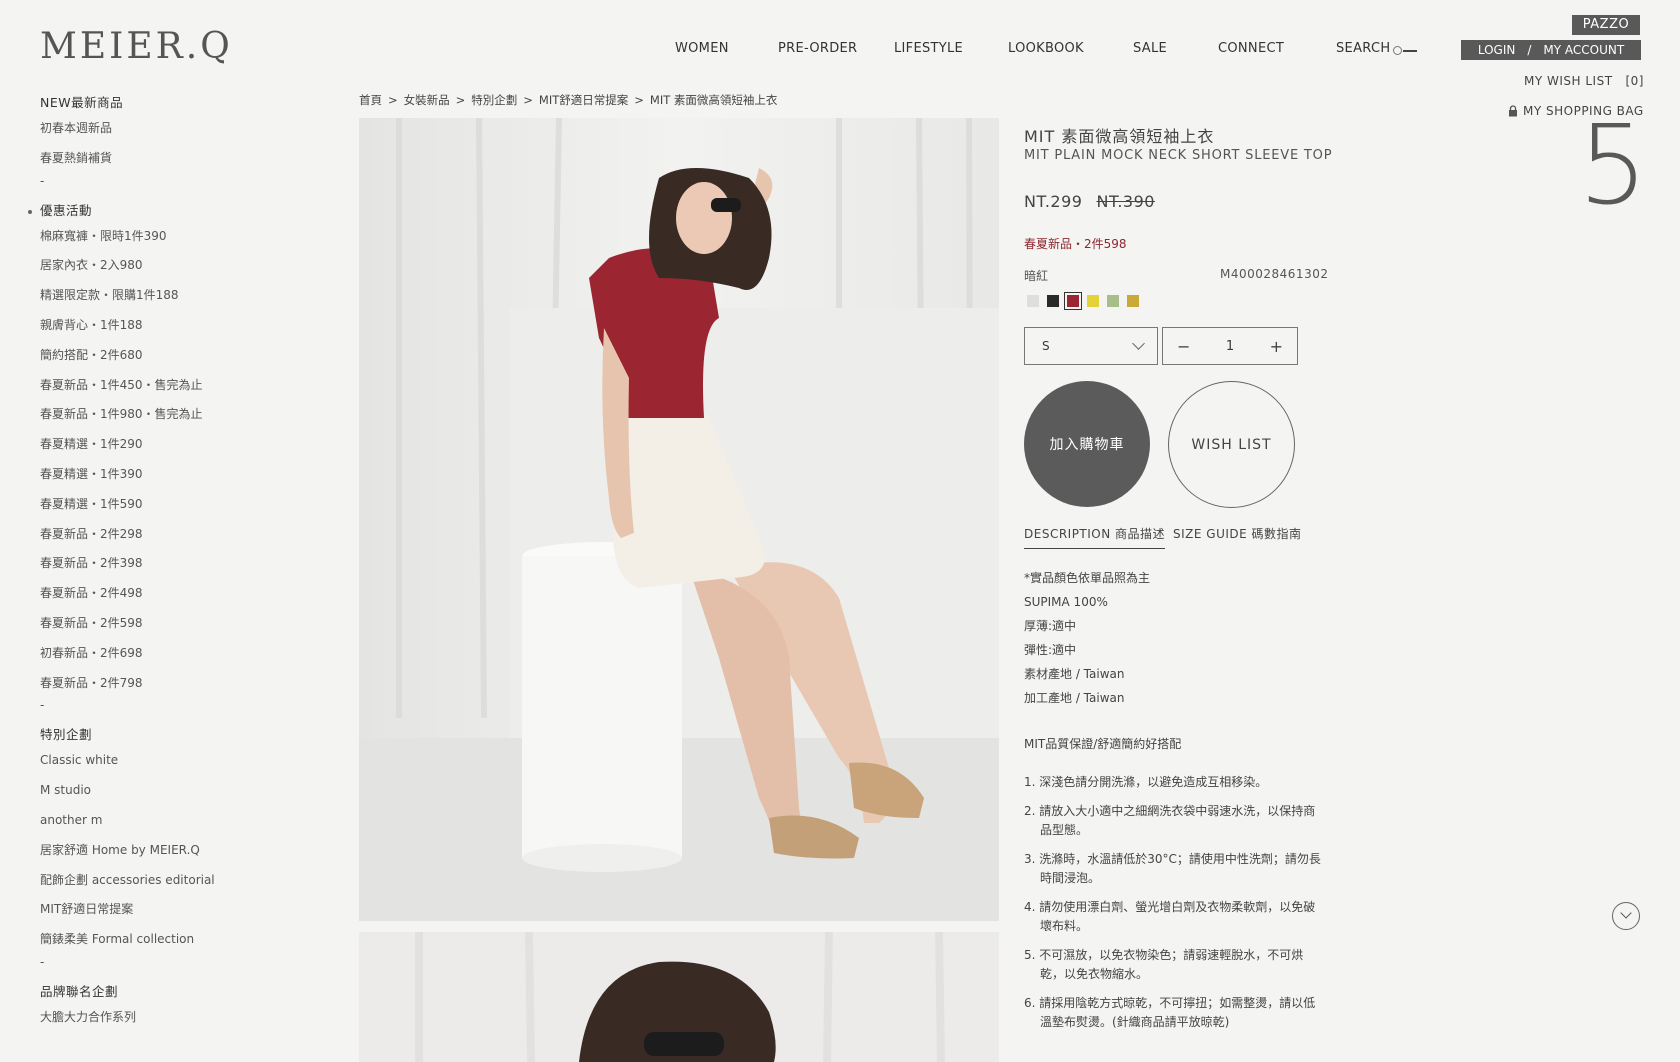 The height and width of the screenshot is (1062, 1680). I want to click on tab-description: DESCRIPTION 商品描述, so click(1095, 537).